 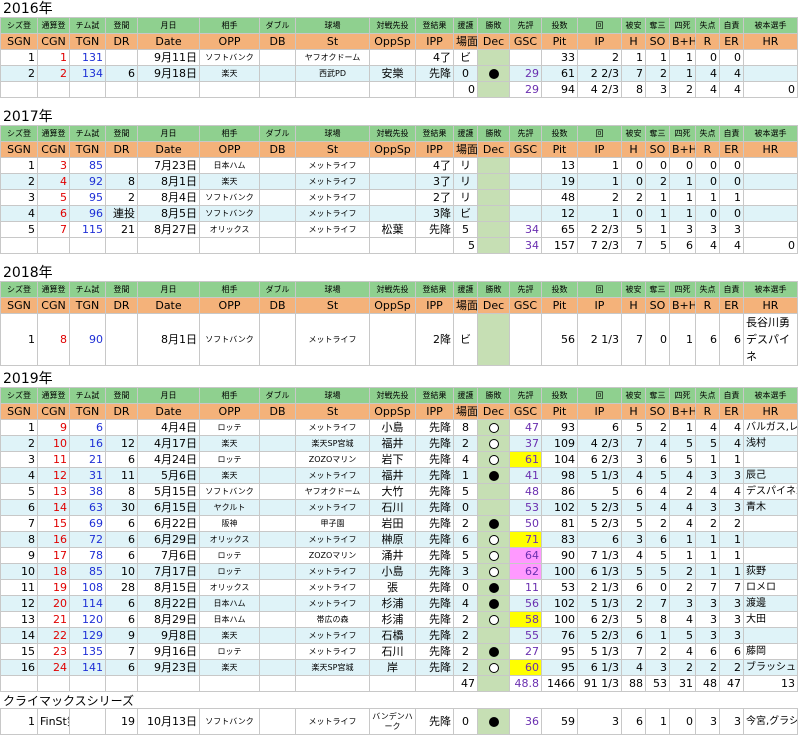 I want to click on table-row: 4 12 31 11 5月6日 楽天 メットライフ 福井 先降 1 41 98 5 1/3 4 5 4 3 3 辰己, so click(x=399, y=475).